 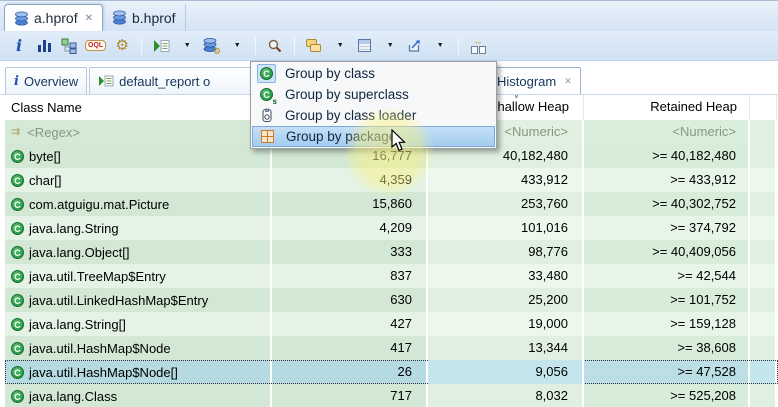 What do you see at coordinates (527, 81) in the screenshot?
I see `tab-label: Histogram` at bounding box center [527, 81].